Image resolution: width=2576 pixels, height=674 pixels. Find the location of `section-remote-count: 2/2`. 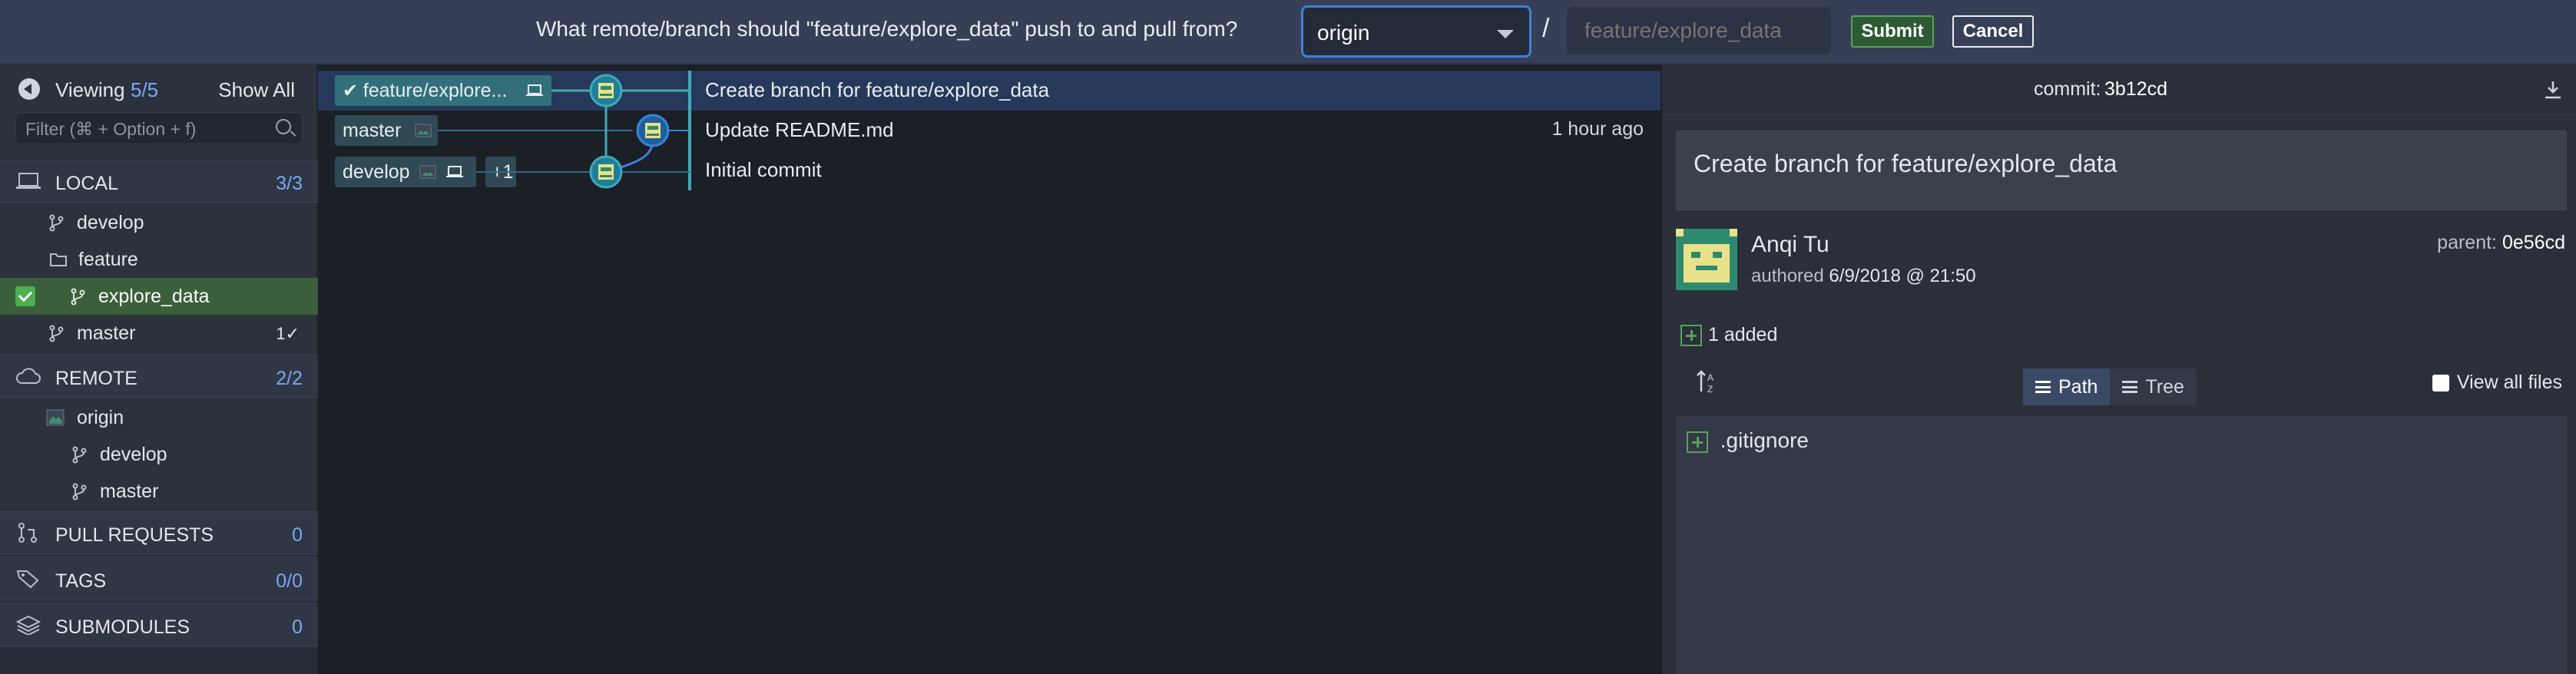

section-remote-count: 2/2 is located at coordinates (289, 378).